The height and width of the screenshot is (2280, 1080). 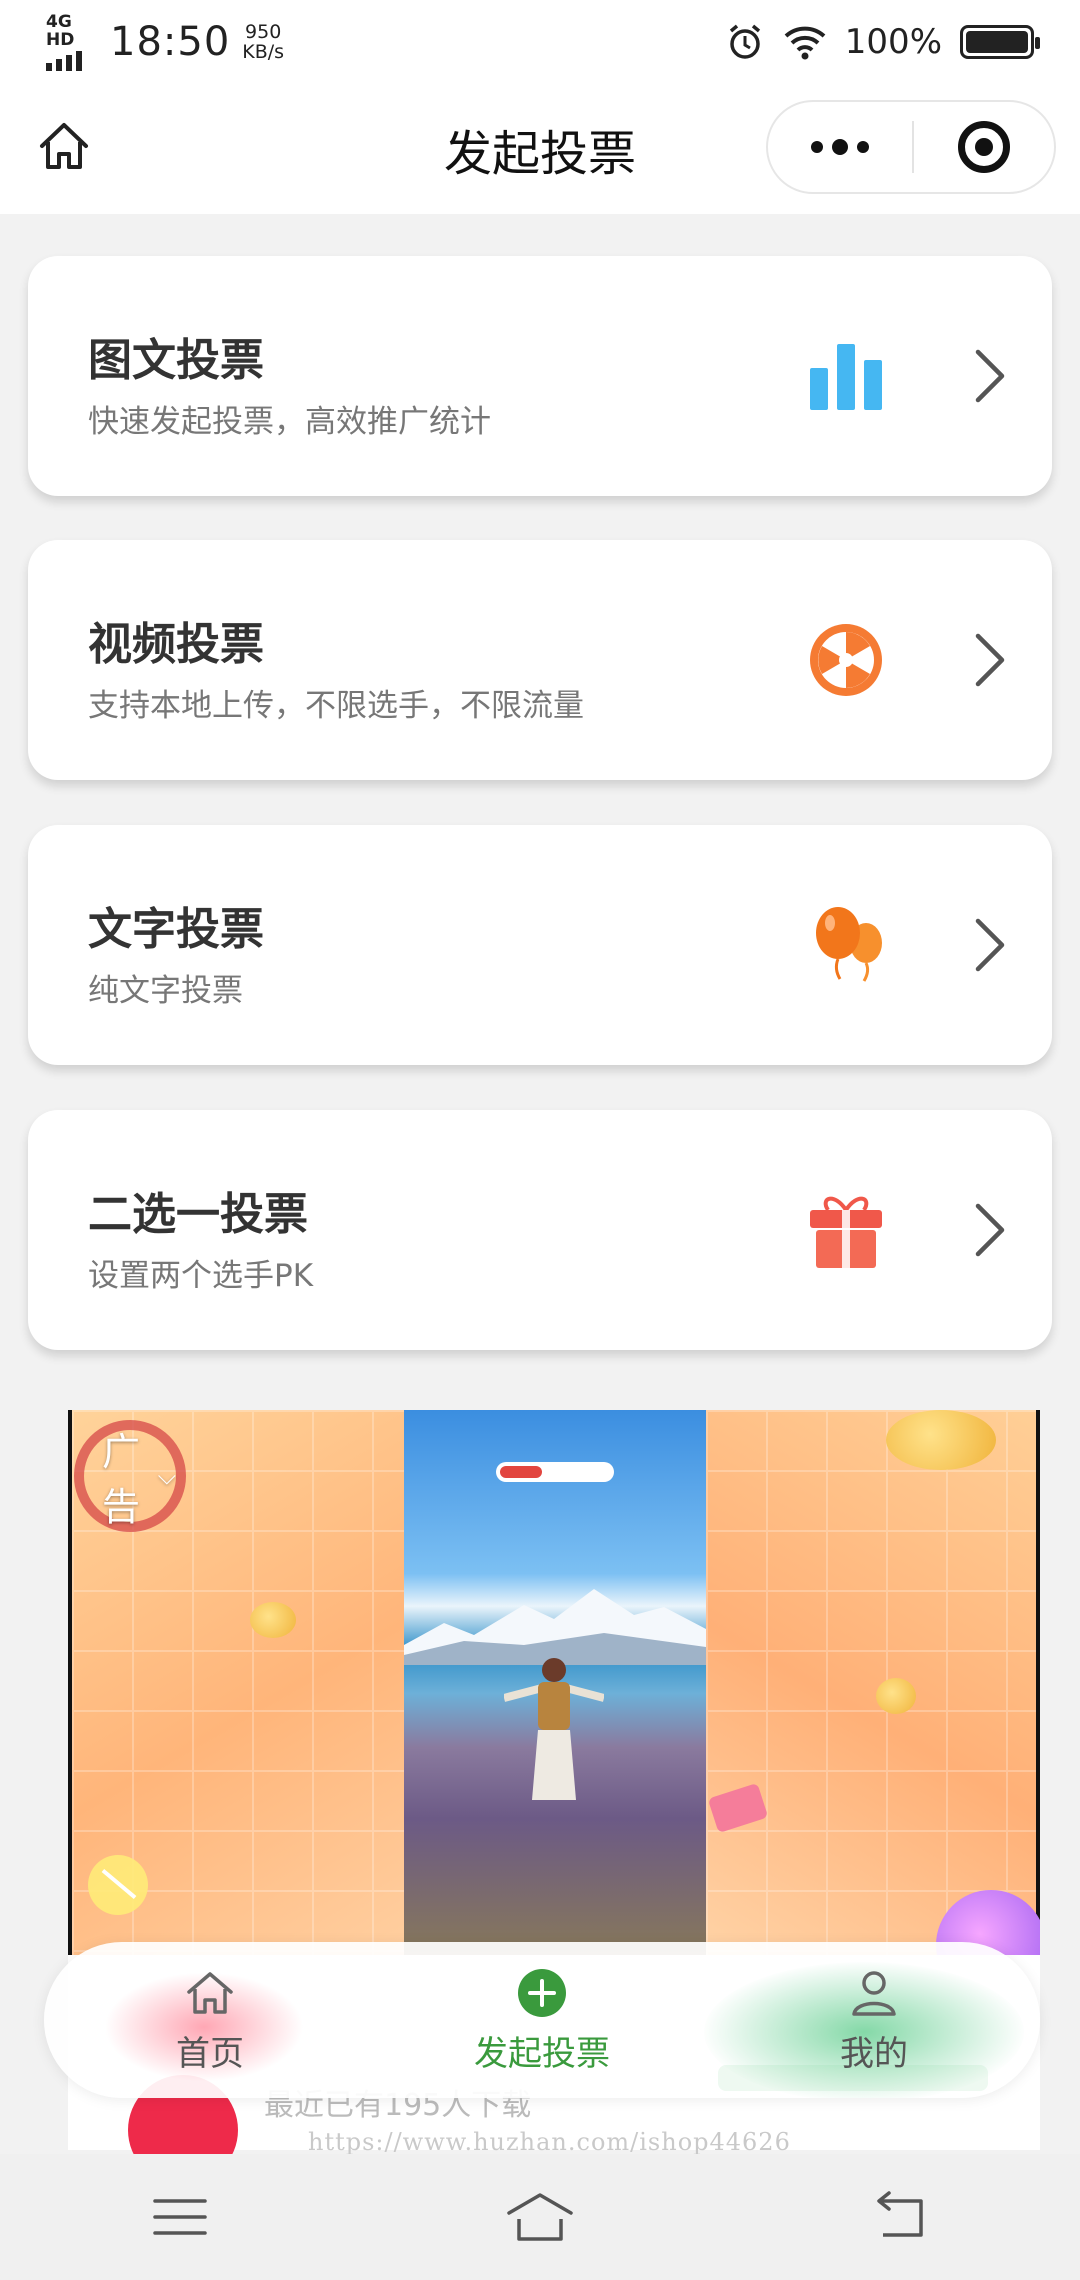 I want to click on balloons-icon, so click(x=849, y=944).